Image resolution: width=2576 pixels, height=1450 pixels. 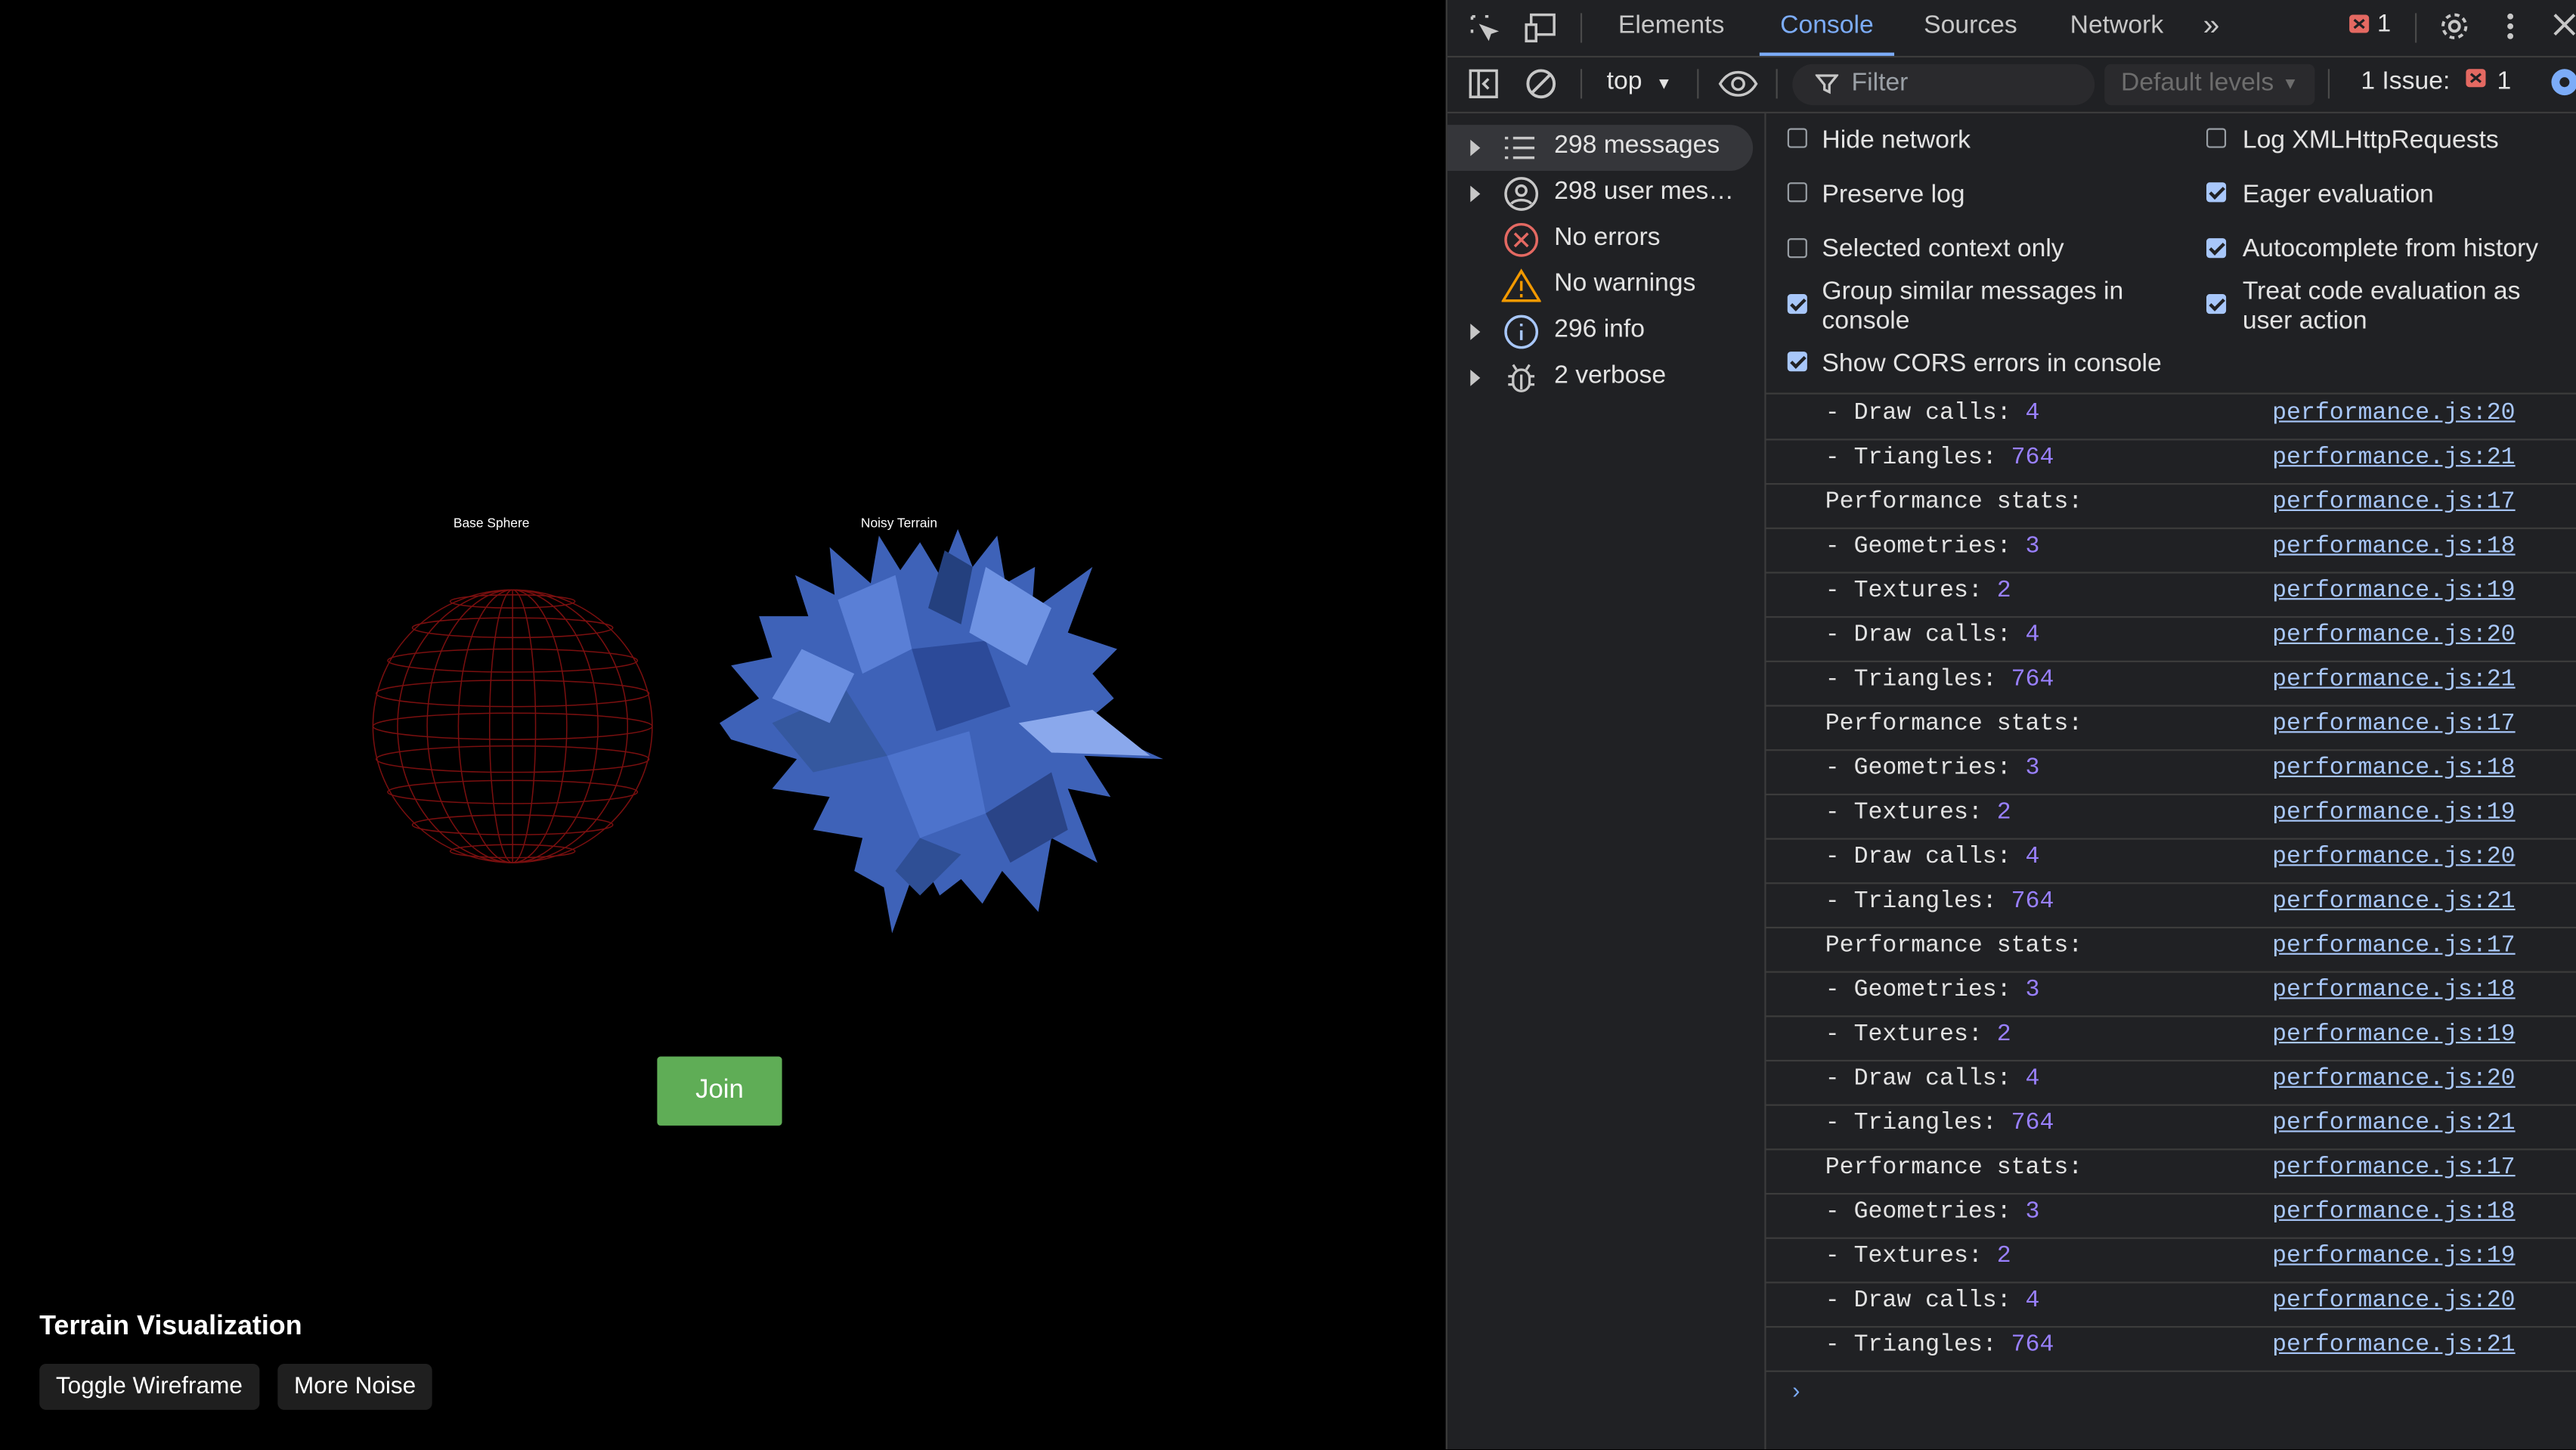 I want to click on log-levels-dropdown: Default levels ▼, so click(x=2209, y=85).